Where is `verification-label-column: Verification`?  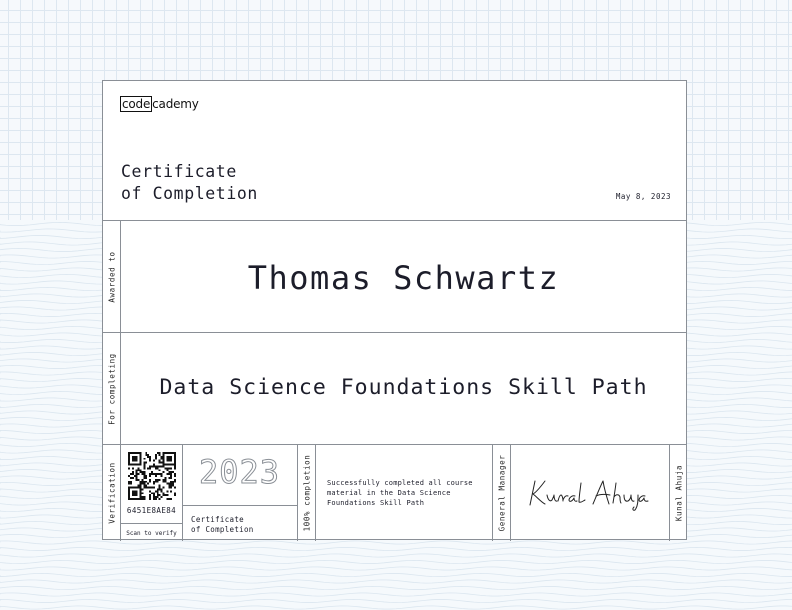
verification-label-column: Verification is located at coordinates (112, 493).